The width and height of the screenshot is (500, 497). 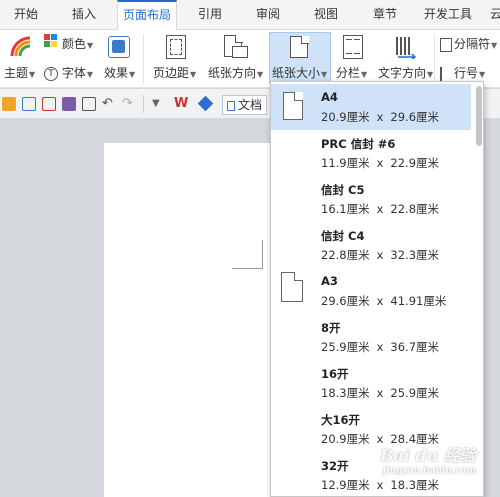 I want to click on text-direction-button: 文字方向▼, so click(x=405, y=72).